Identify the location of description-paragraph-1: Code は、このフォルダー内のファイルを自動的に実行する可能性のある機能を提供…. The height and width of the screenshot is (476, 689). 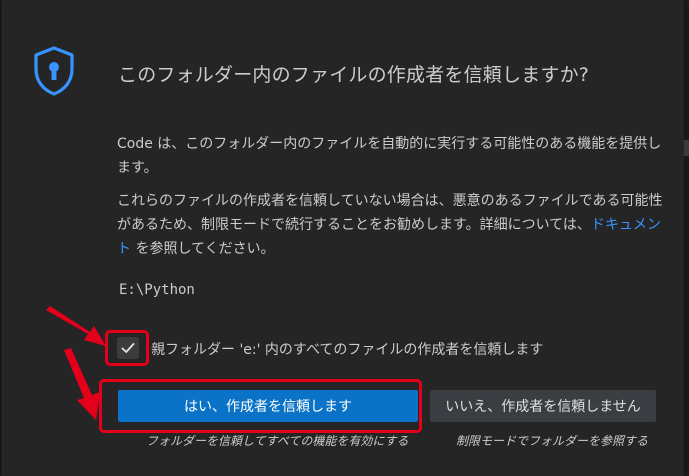
(389, 156).